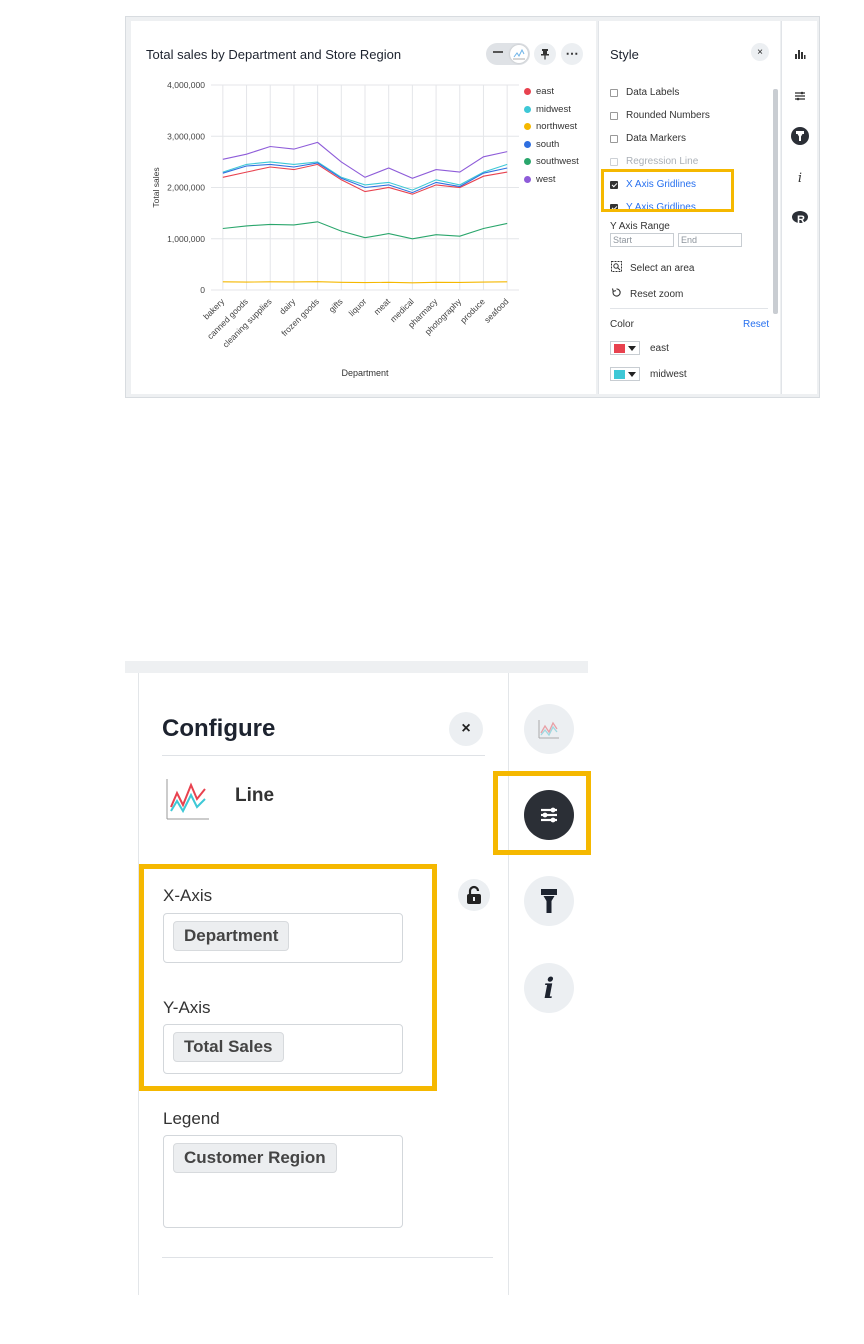 Image resolution: width=864 pixels, height=1344 pixels. I want to click on legend-label: south, so click(548, 144).